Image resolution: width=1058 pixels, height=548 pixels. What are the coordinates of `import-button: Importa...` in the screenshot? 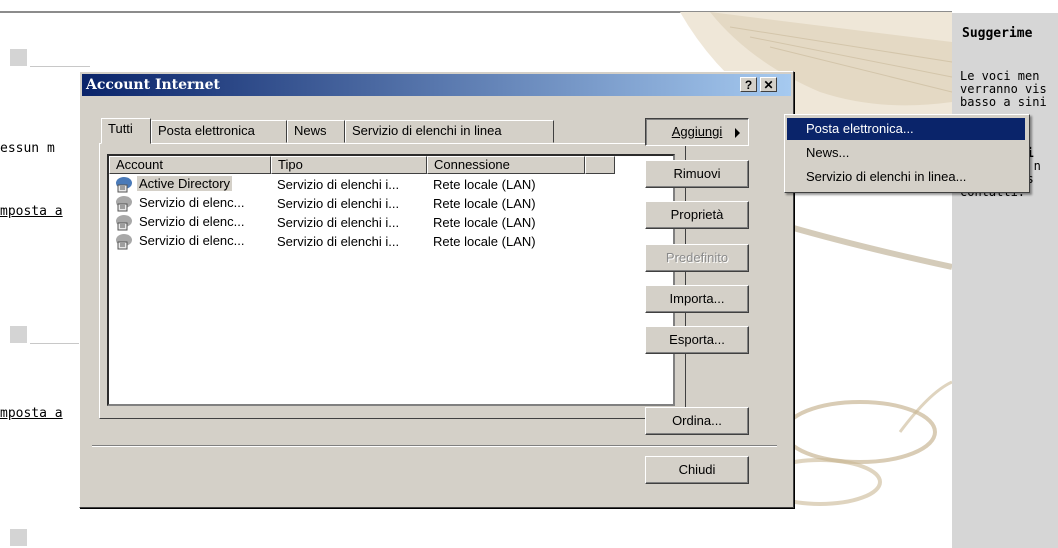 It's located at (697, 299).